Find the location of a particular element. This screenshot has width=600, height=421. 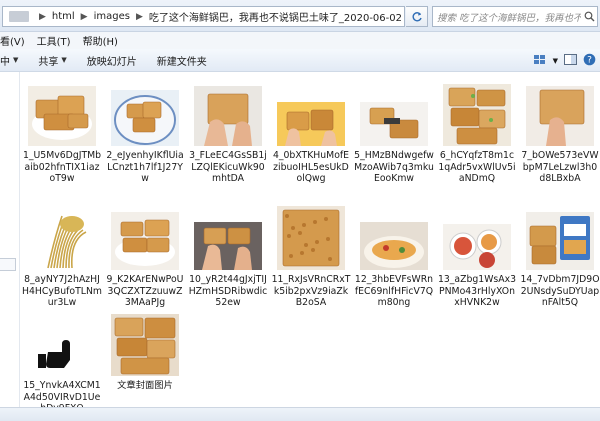

refresh-icon is located at coordinates (417, 16).